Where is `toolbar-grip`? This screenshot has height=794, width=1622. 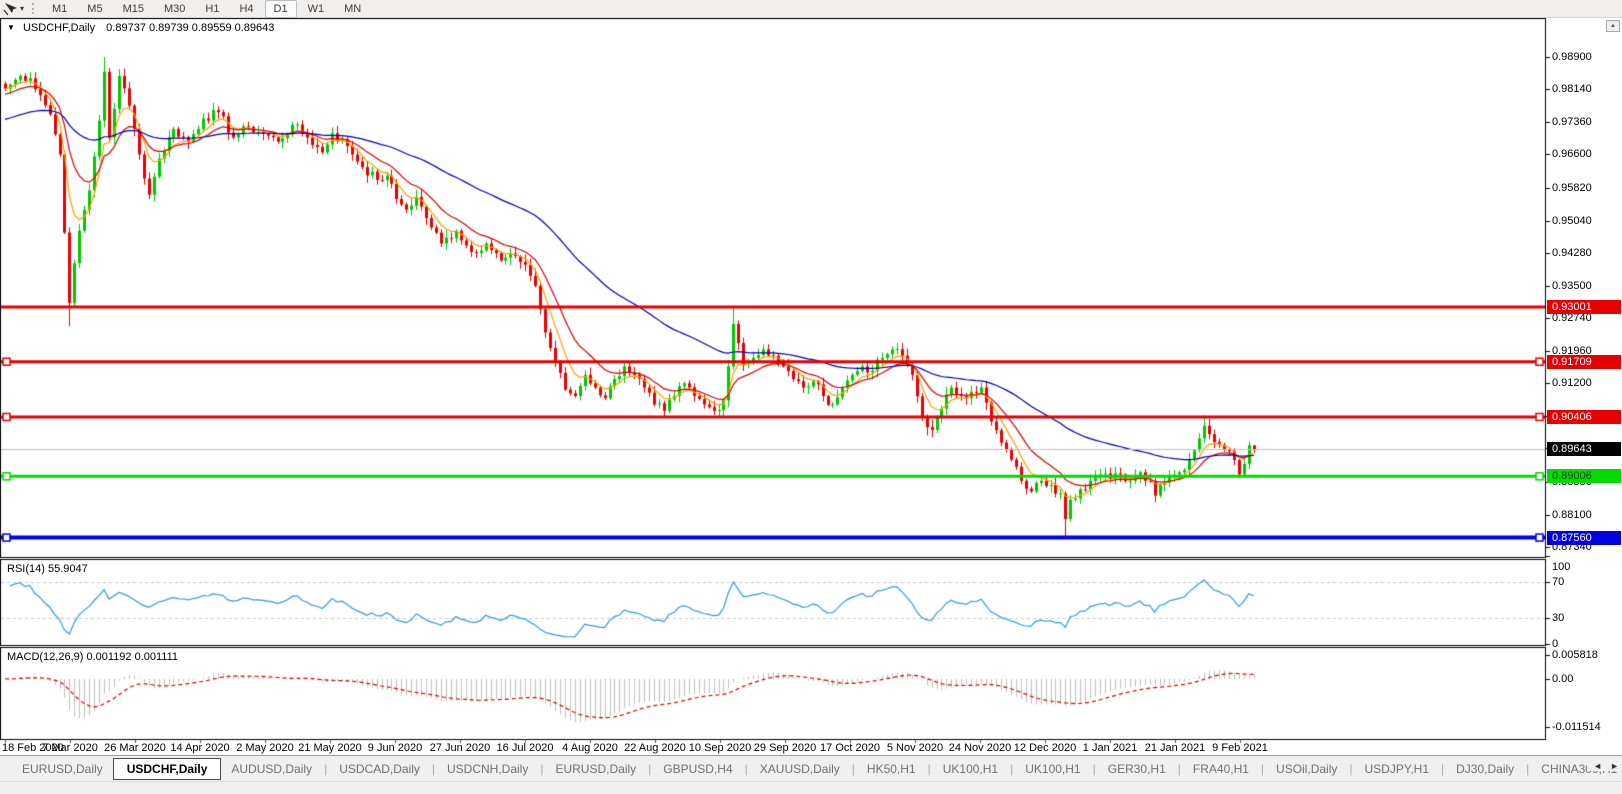
toolbar-grip is located at coordinates (33, 8).